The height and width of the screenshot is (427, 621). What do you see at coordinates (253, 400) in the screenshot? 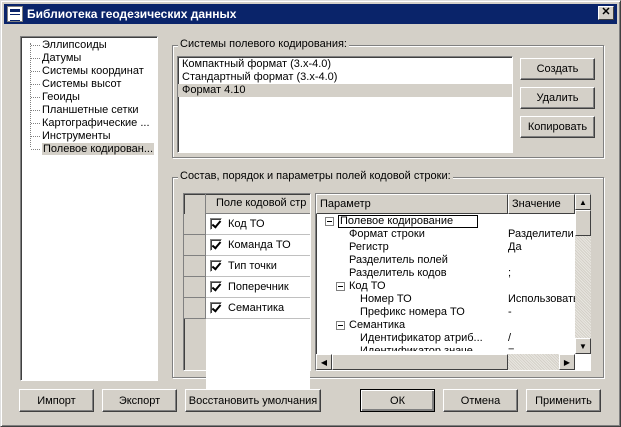
I see `restore-defaults-button: Восстановить умолчания` at bounding box center [253, 400].